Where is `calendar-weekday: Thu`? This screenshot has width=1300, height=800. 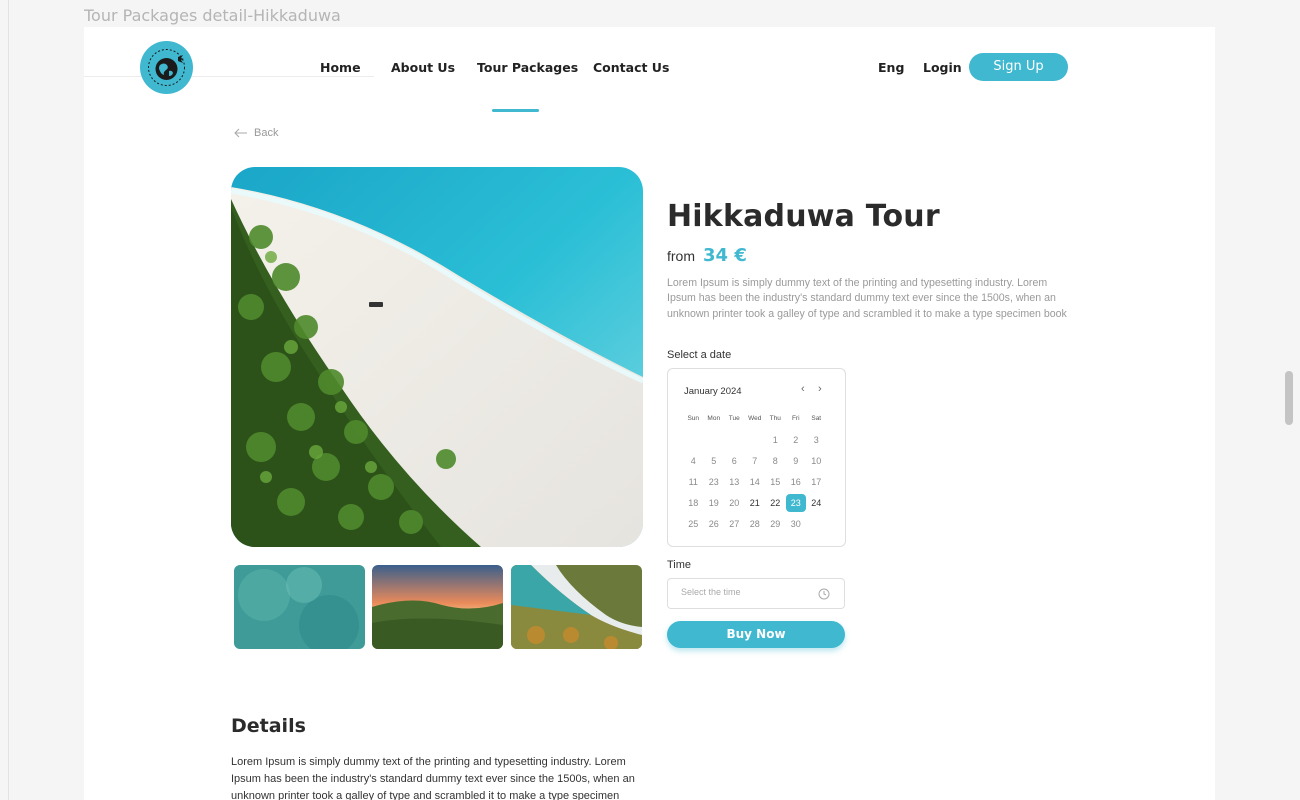
calendar-weekday: Thu is located at coordinates (775, 418).